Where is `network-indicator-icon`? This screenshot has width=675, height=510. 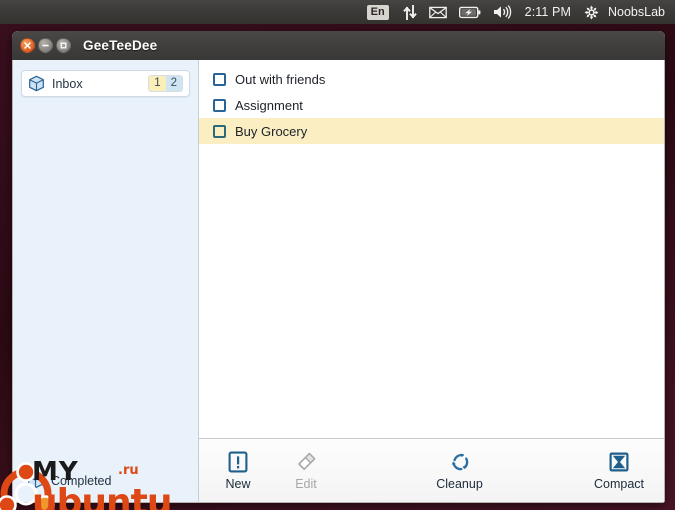
network-indicator-icon is located at coordinates (410, 12).